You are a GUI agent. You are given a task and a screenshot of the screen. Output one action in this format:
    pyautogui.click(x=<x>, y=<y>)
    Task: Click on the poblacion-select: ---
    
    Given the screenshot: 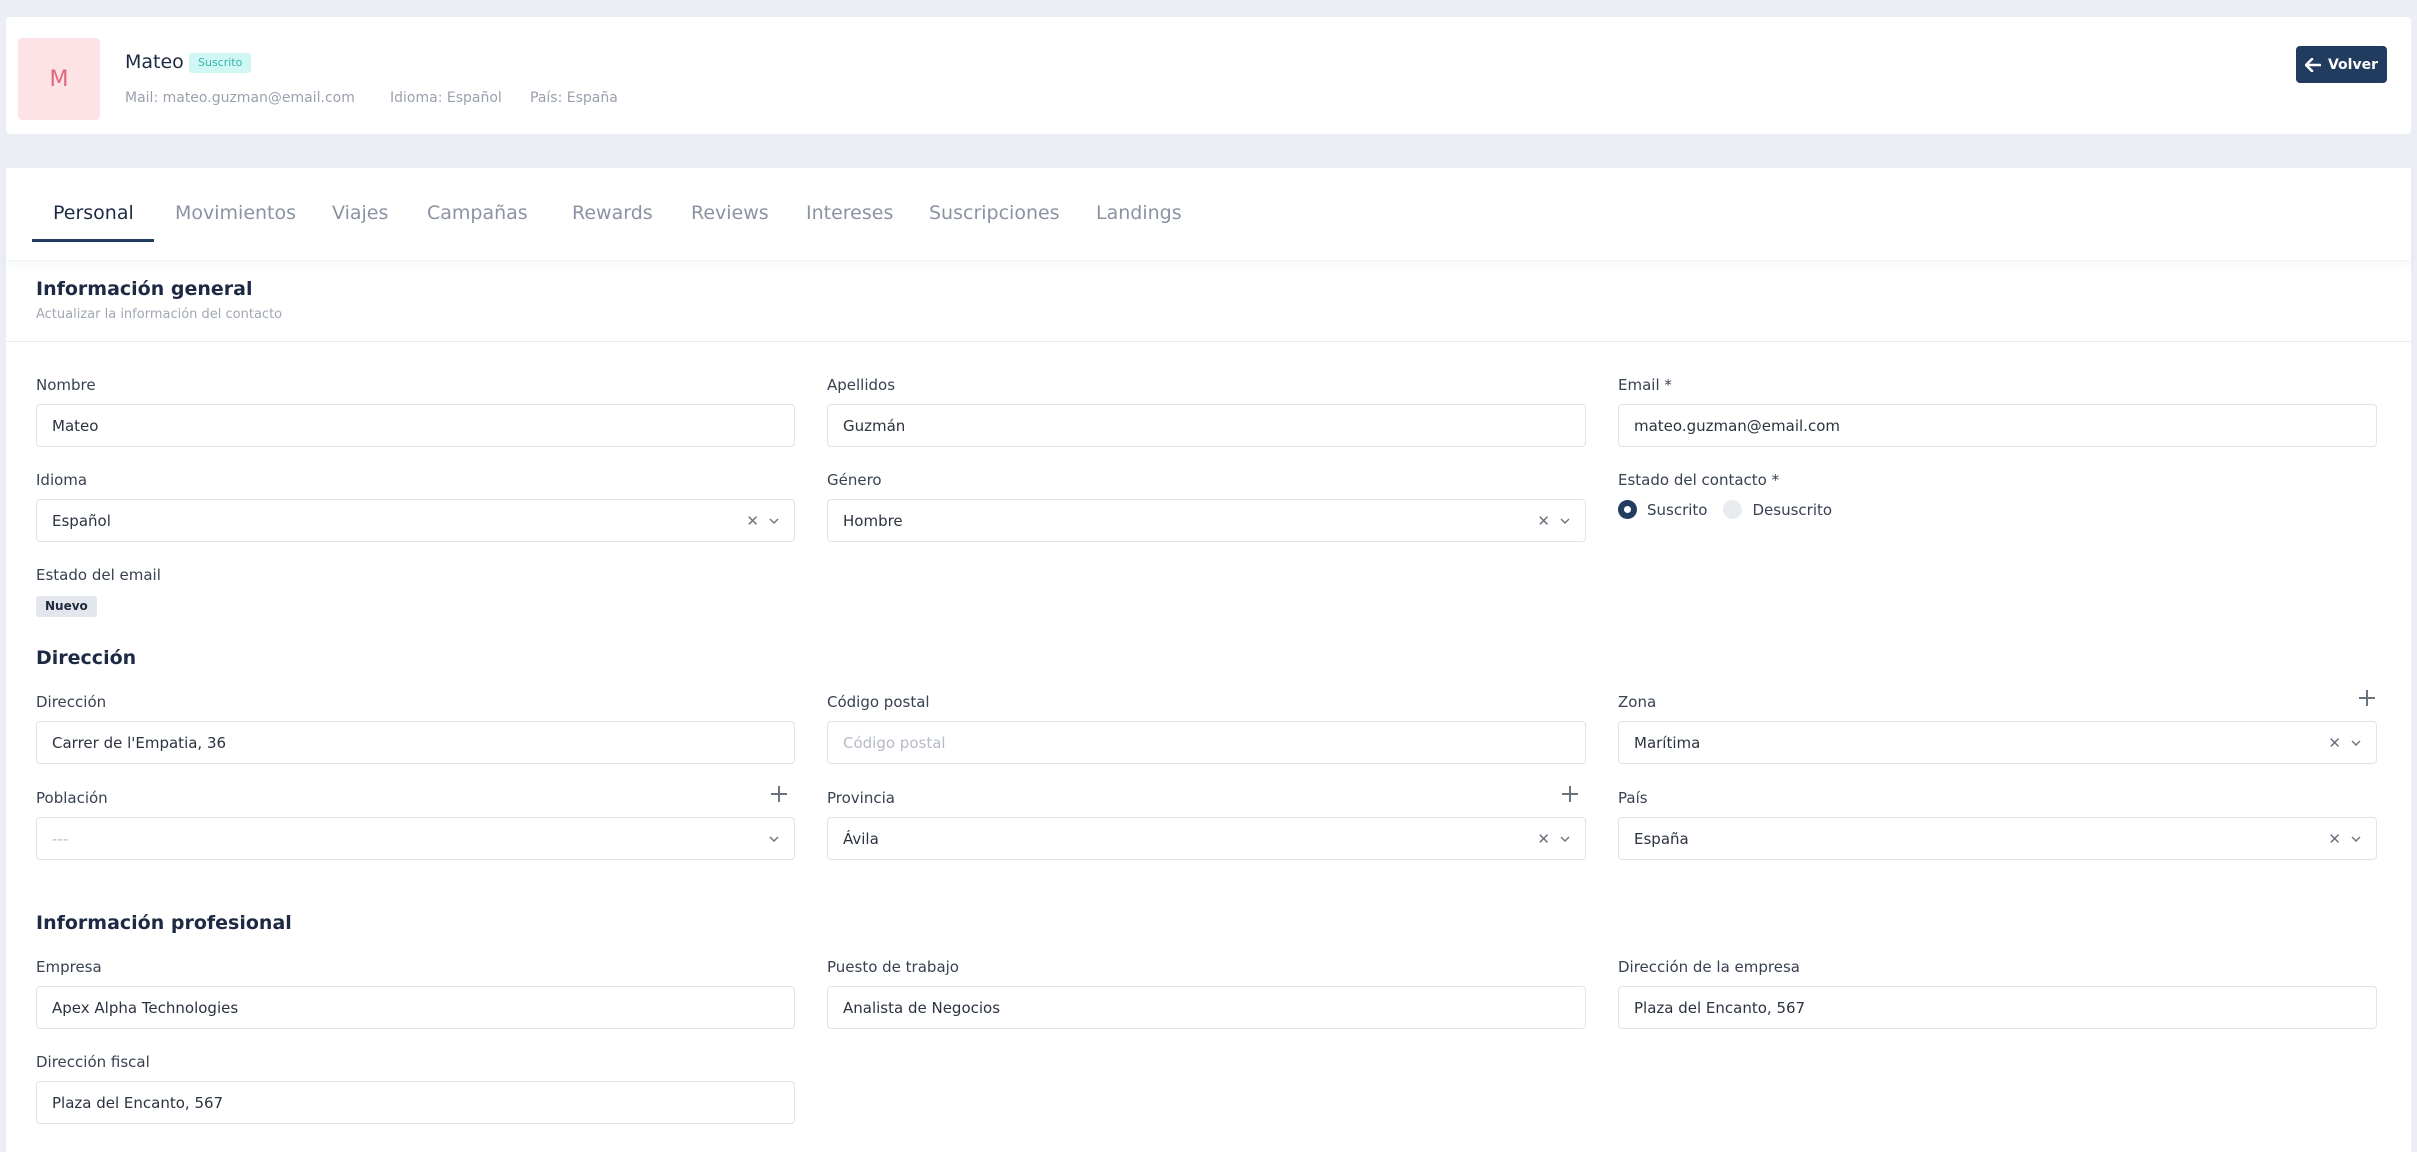 What is the action you would take?
    pyautogui.click(x=415, y=838)
    